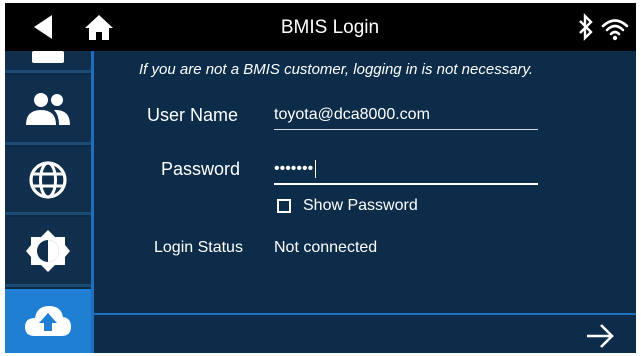 Image resolution: width=641 pixels, height=356 pixels. I want to click on next-button, so click(600, 336).